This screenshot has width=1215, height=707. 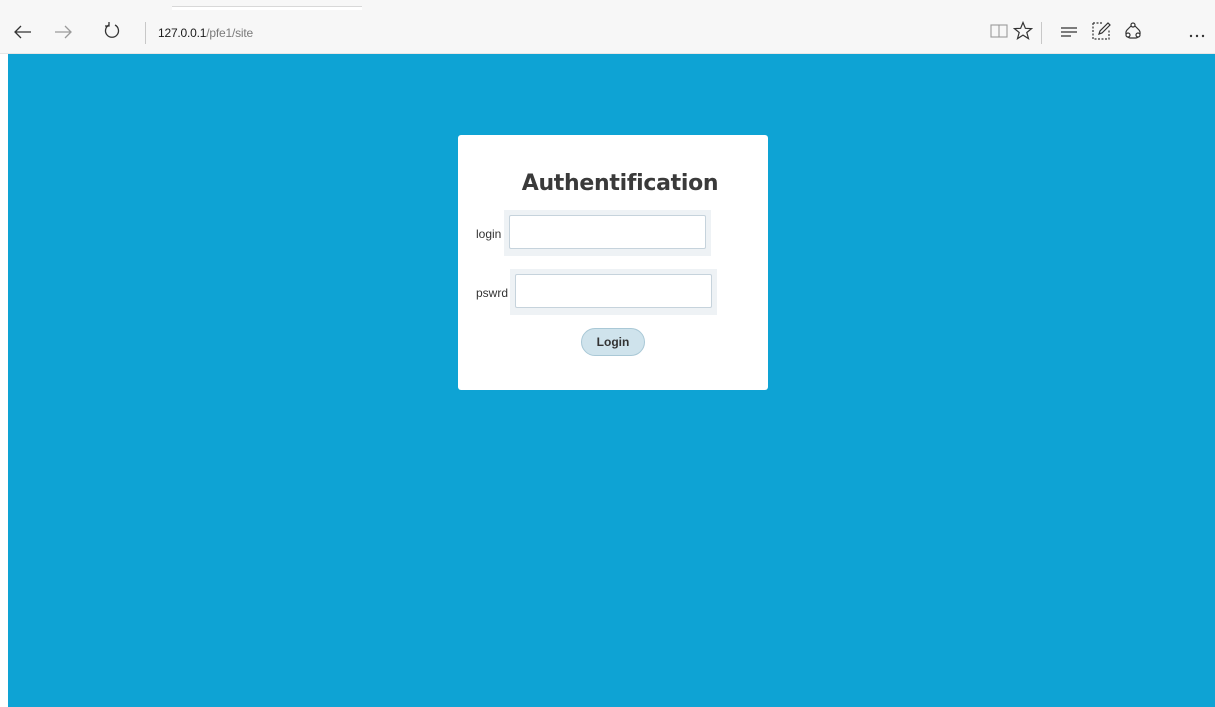 I want to click on hub-button, so click(x=1069, y=33).